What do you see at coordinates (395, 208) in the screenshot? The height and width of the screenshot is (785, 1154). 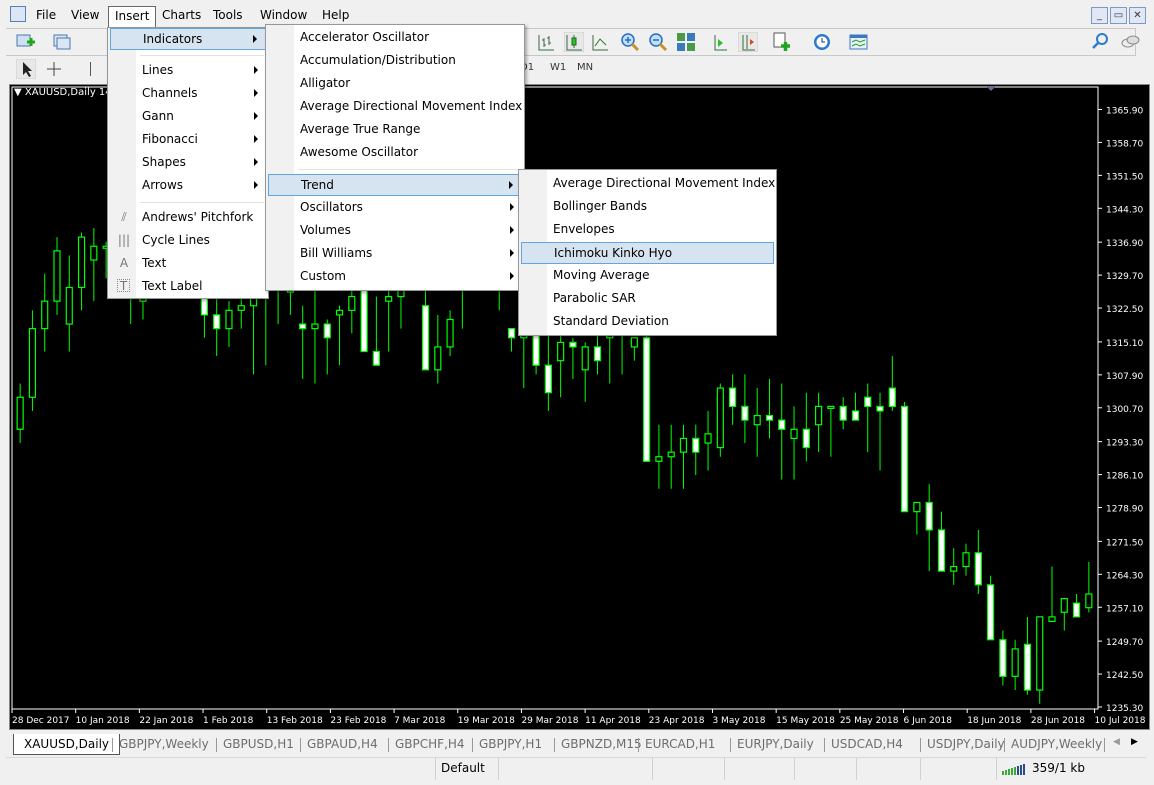 I see `indicators-item-oscillators: Oscillators` at bounding box center [395, 208].